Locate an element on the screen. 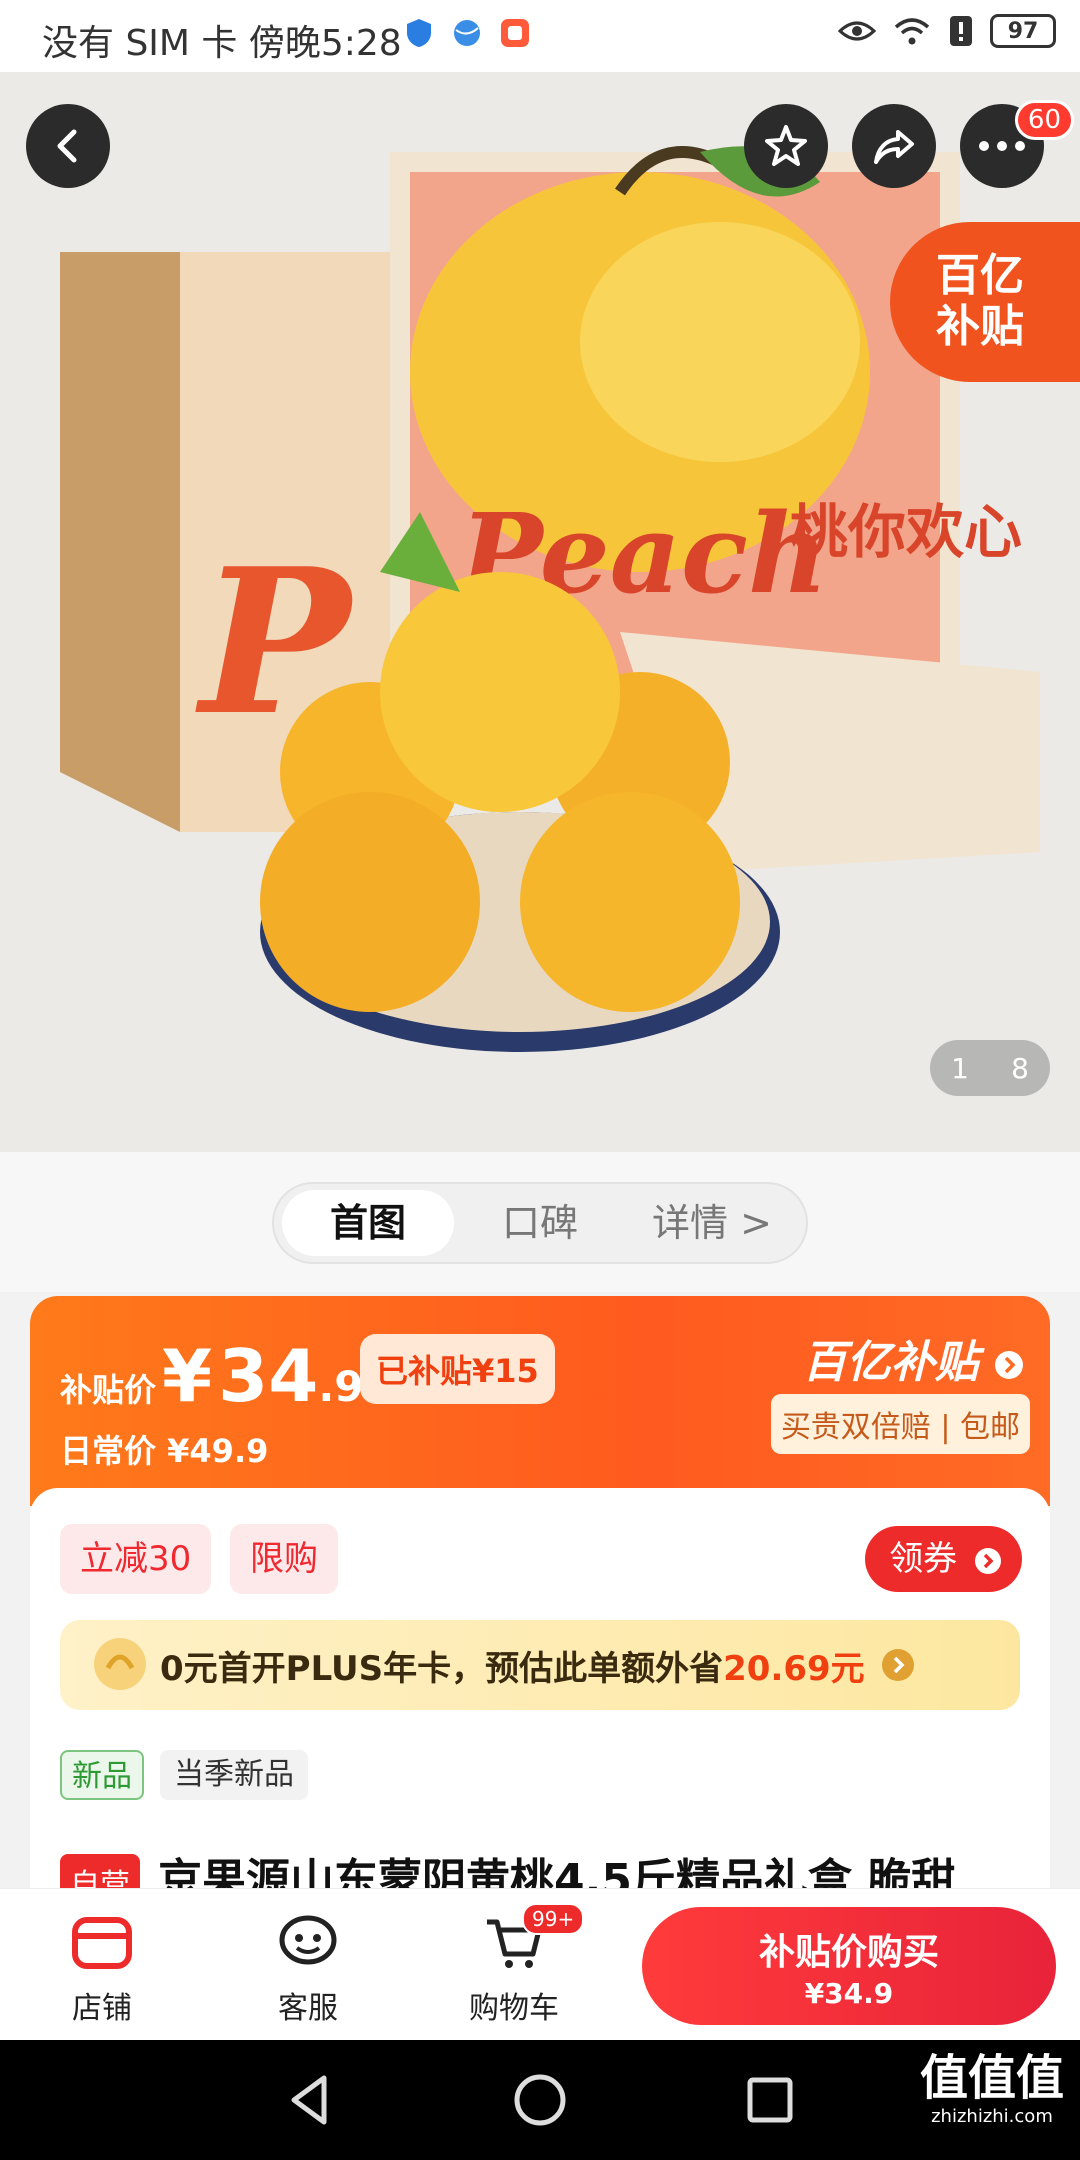  shop-label: 店铺 is located at coordinates (102, 2008).